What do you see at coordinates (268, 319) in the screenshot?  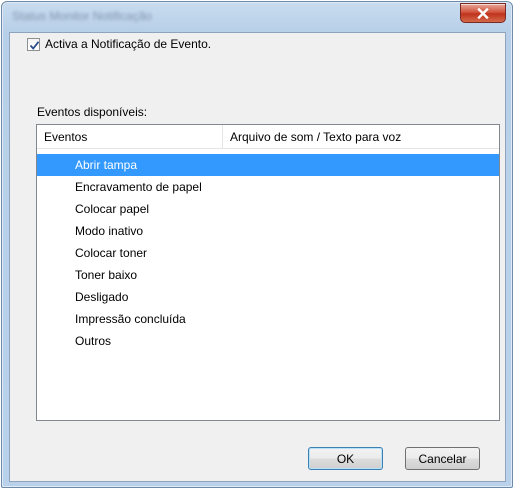 I see `list-item: Impressão concluída` at bounding box center [268, 319].